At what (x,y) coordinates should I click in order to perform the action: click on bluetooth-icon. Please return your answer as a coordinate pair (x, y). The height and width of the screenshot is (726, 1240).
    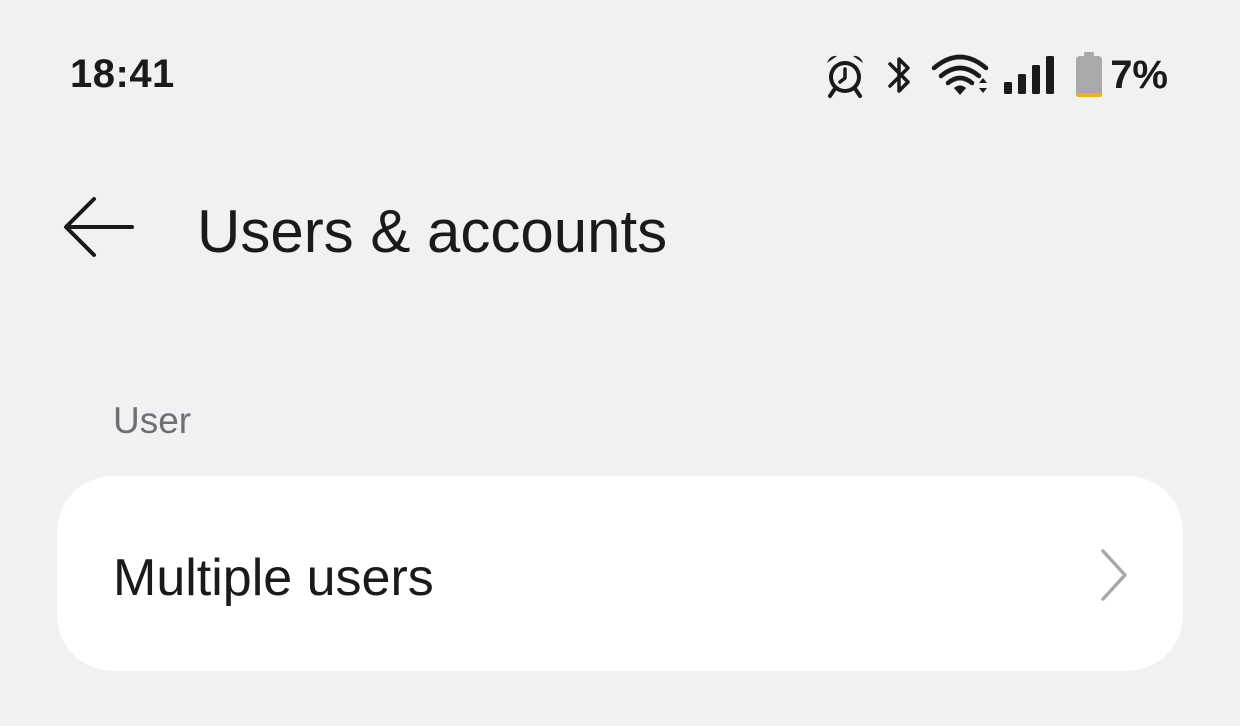
    Looking at the image, I should click on (900, 75).